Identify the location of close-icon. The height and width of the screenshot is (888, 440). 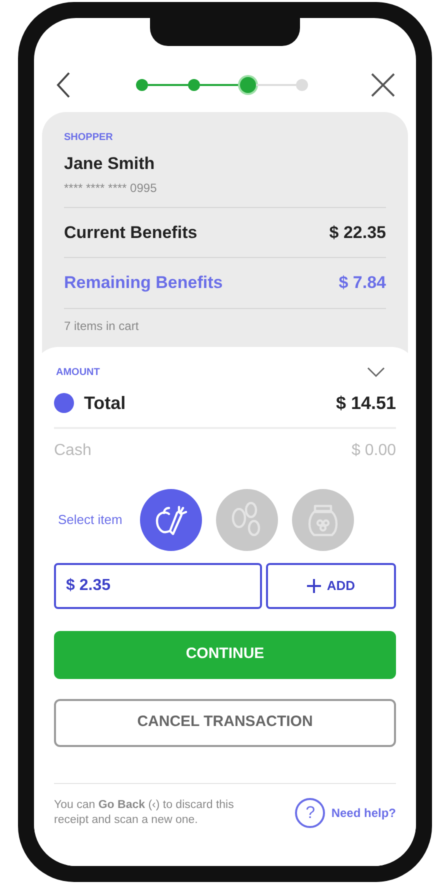
(383, 85).